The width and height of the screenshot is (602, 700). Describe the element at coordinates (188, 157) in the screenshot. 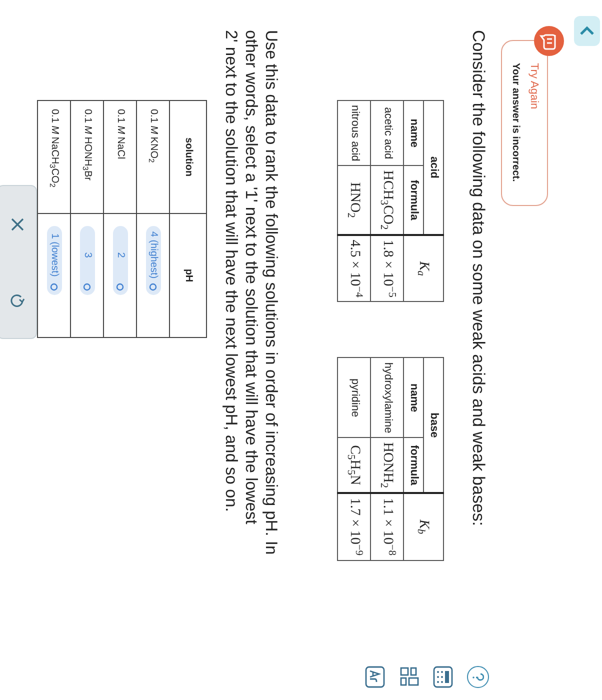

I see `table-column-header: solution` at that location.